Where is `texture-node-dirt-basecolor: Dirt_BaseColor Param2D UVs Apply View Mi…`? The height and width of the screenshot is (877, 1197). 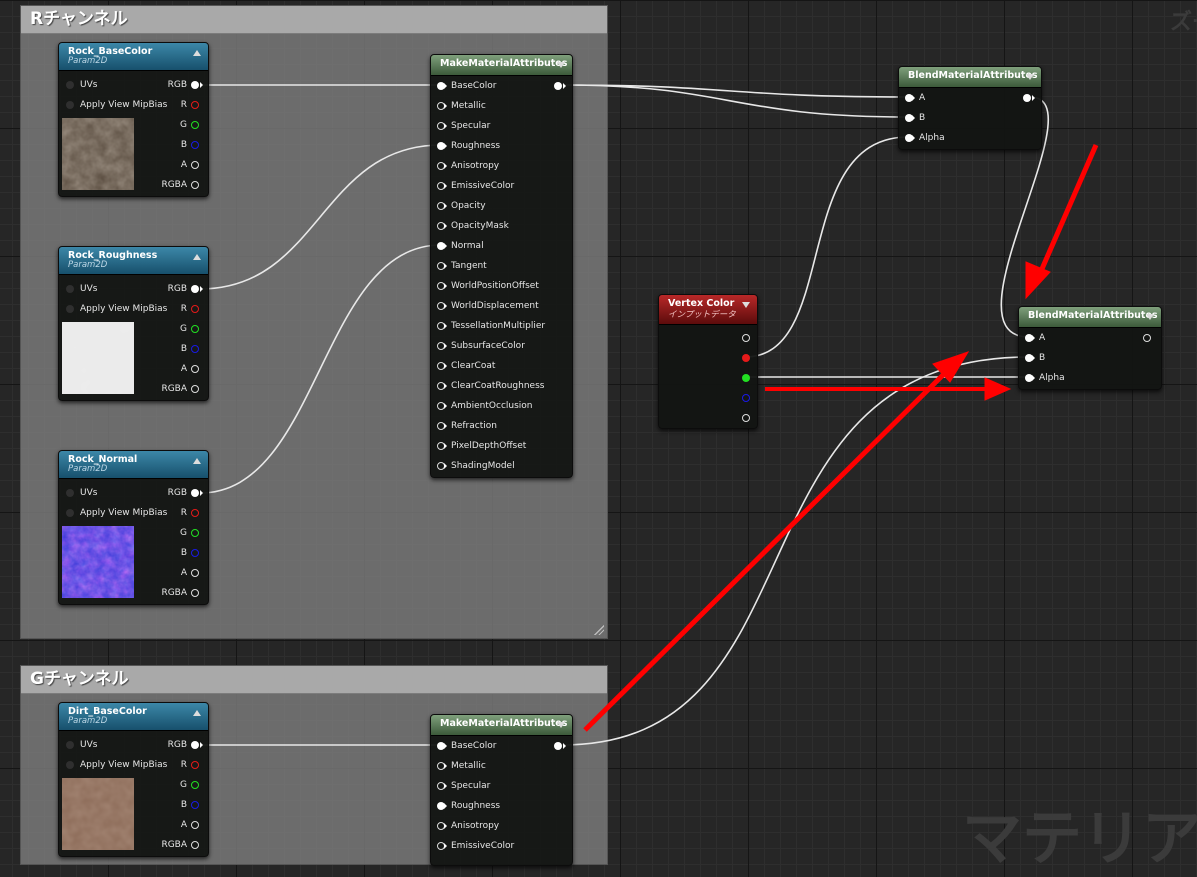
texture-node-dirt-basecolor: Dirt_BaseColor Param2D UVs Apply View Mi… is located at coordinates (133, 779).